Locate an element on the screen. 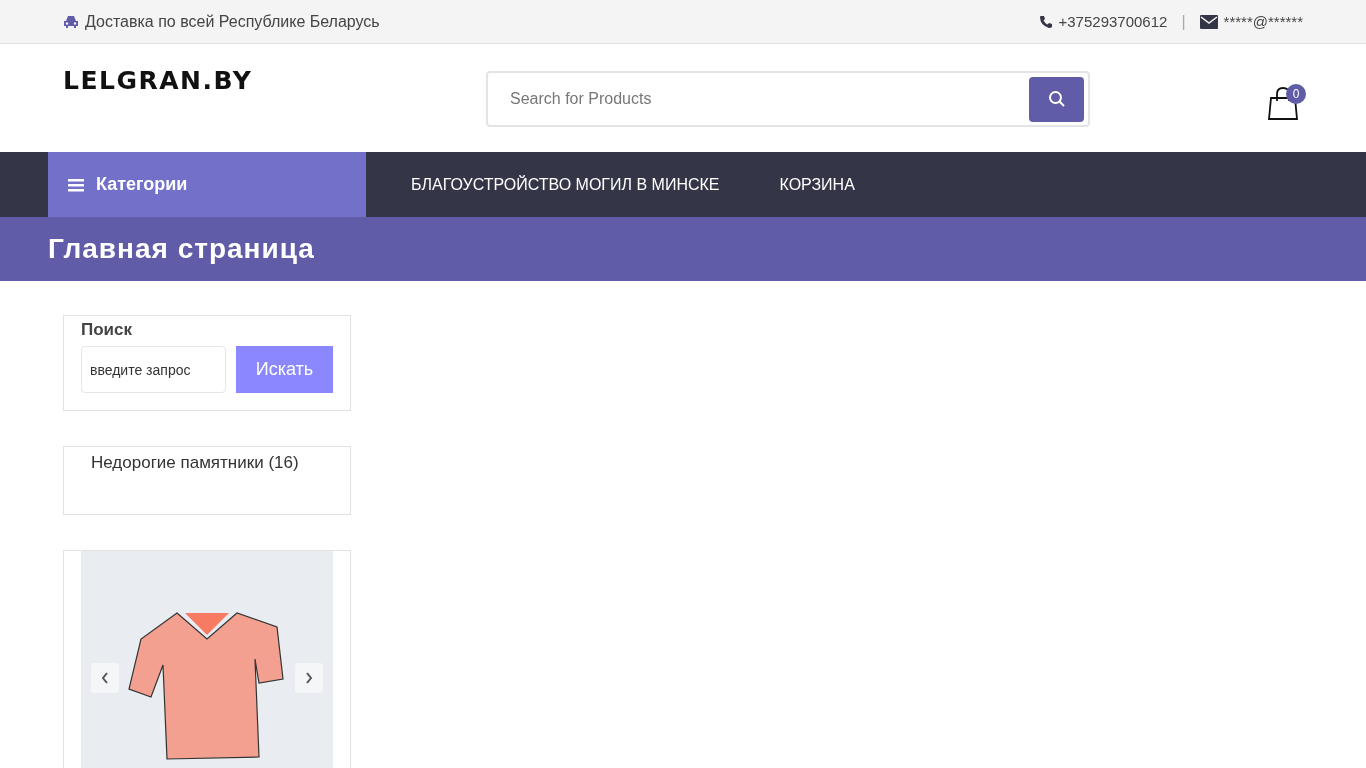  widget-title: Поиск is located at coordinates (107, 330).